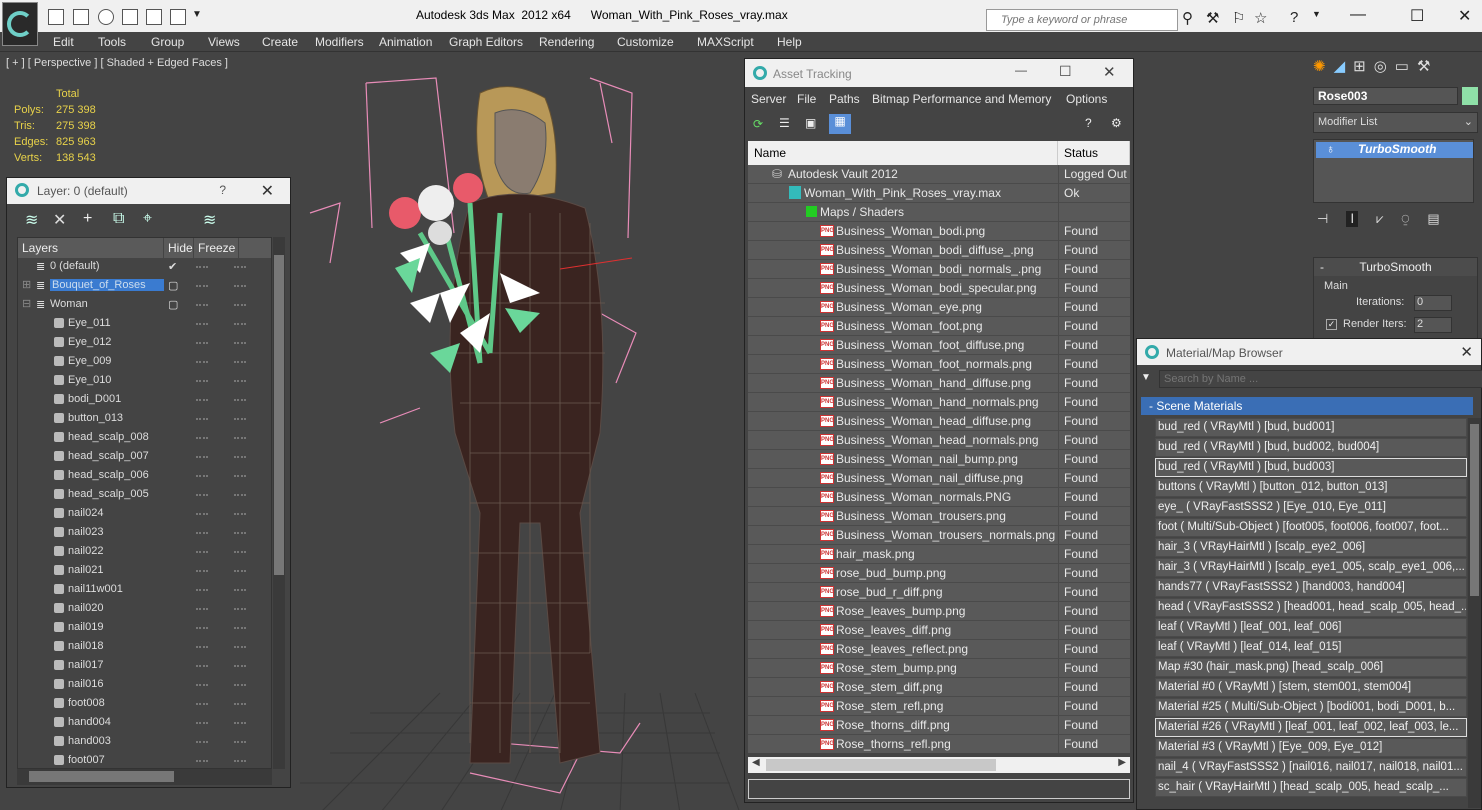  I want to click on asset-row: PNG Rose_leaves_bump.png Found, so click(939, 611).